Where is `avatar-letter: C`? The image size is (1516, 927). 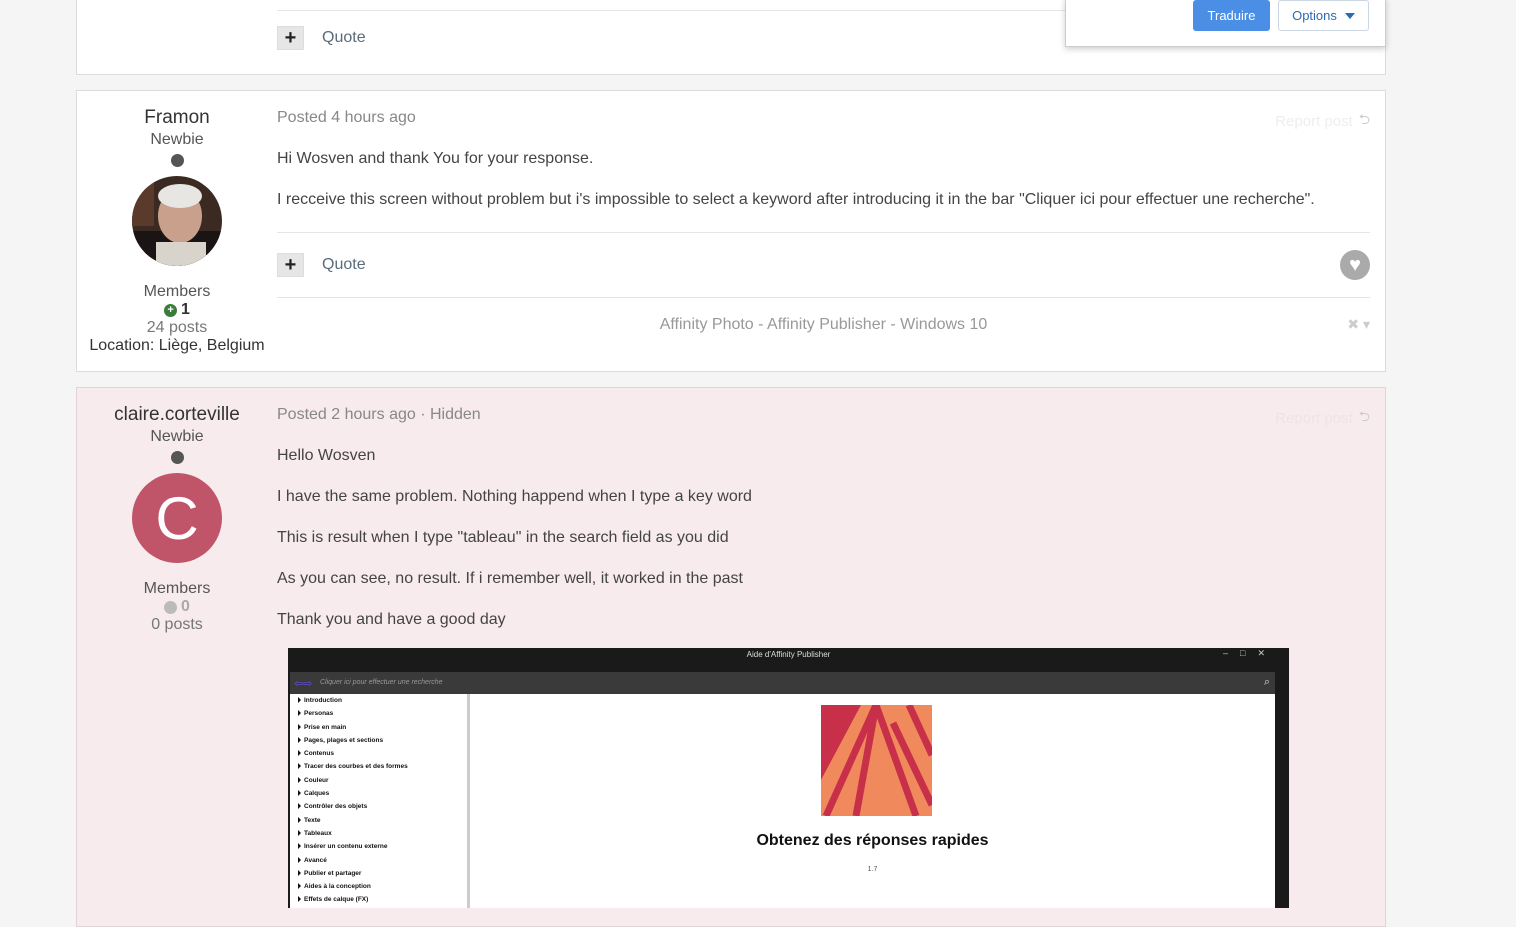
avatar-letter: C is located at coordinates (177, 518).